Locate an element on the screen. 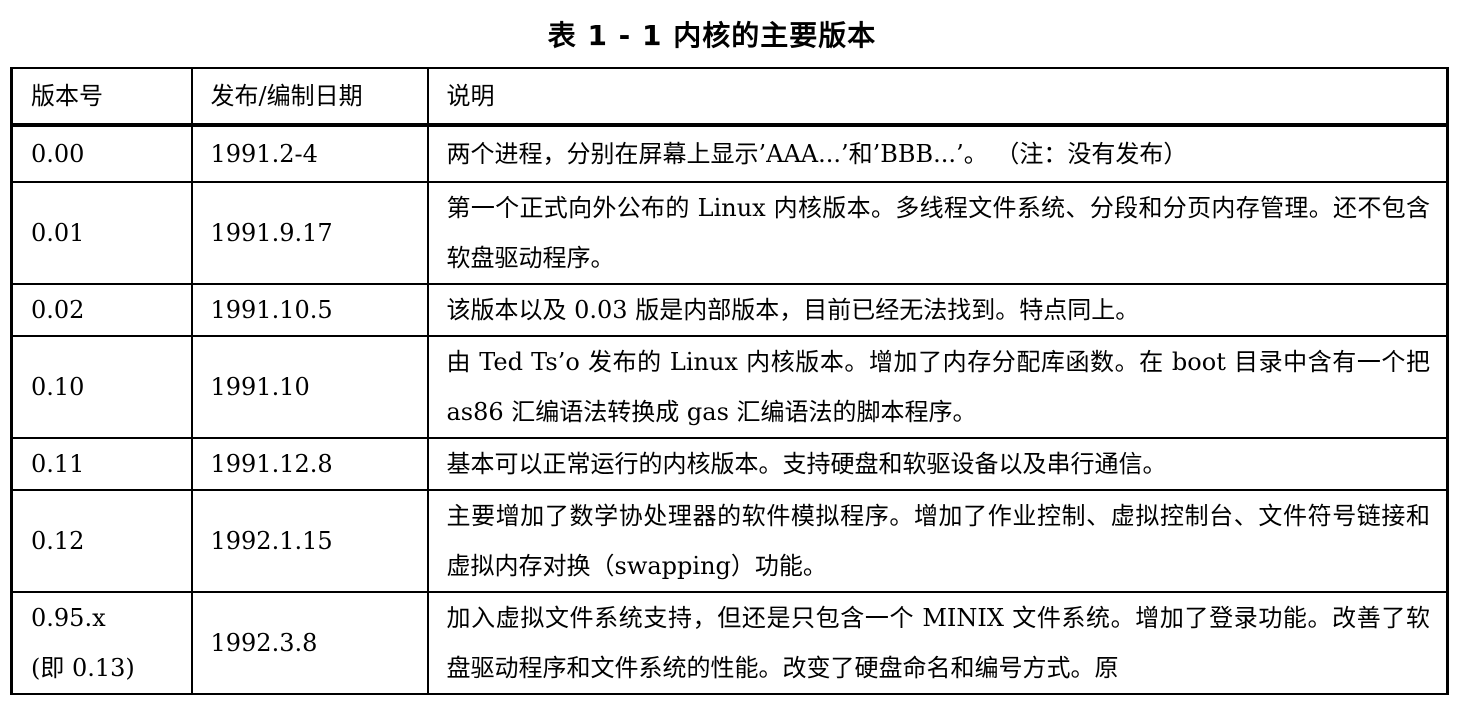 This screenshot has height=710, width=1458. description-cell: 该版本以及 0.03 版是内部版本，目前已经无法找到。特点同上。 is located at coordinates (937, 310).